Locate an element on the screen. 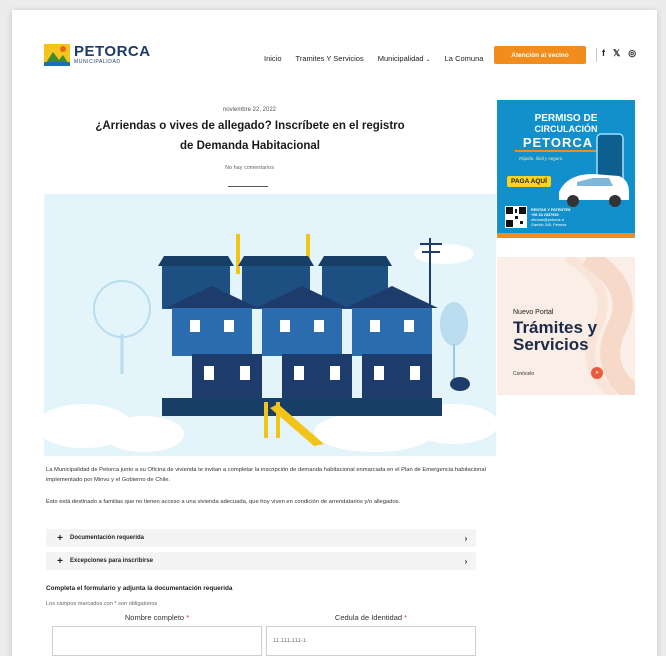 This screenshot has height=656, width=666. name-input is located at coordinates (157, 641).